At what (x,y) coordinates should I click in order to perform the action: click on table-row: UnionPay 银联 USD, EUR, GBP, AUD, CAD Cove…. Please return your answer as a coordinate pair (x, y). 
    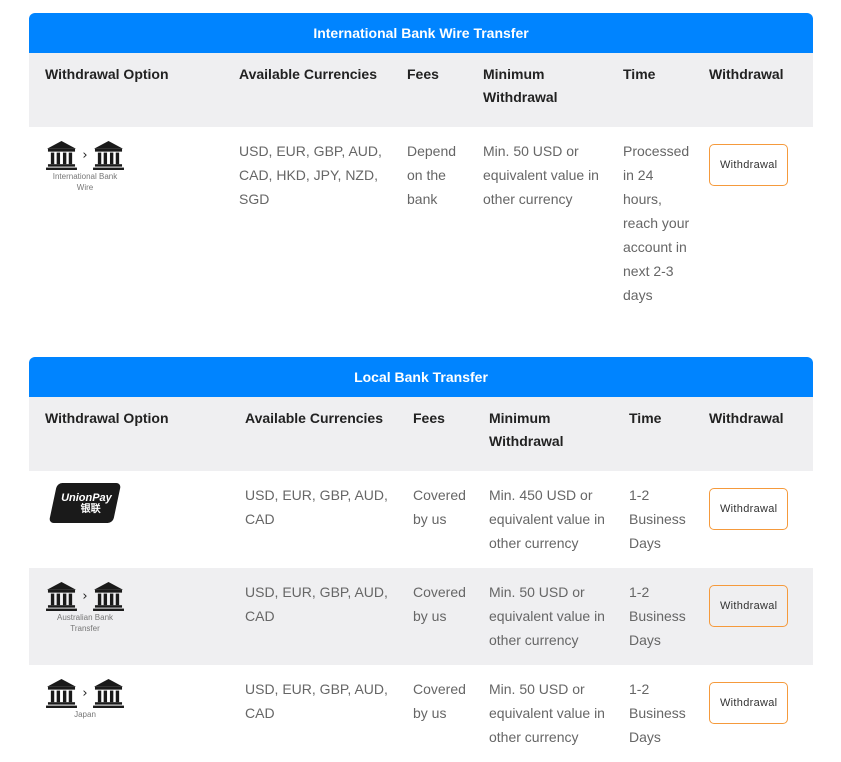
    Looking at the image, I should click on (421, 519).